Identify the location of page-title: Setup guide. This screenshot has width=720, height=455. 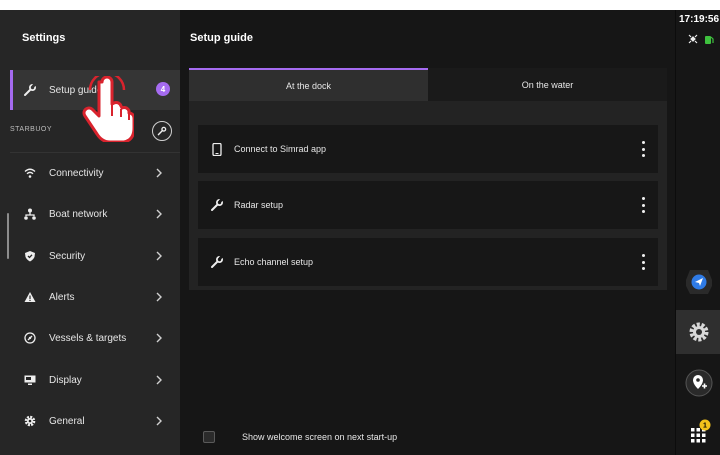
(221, 38).